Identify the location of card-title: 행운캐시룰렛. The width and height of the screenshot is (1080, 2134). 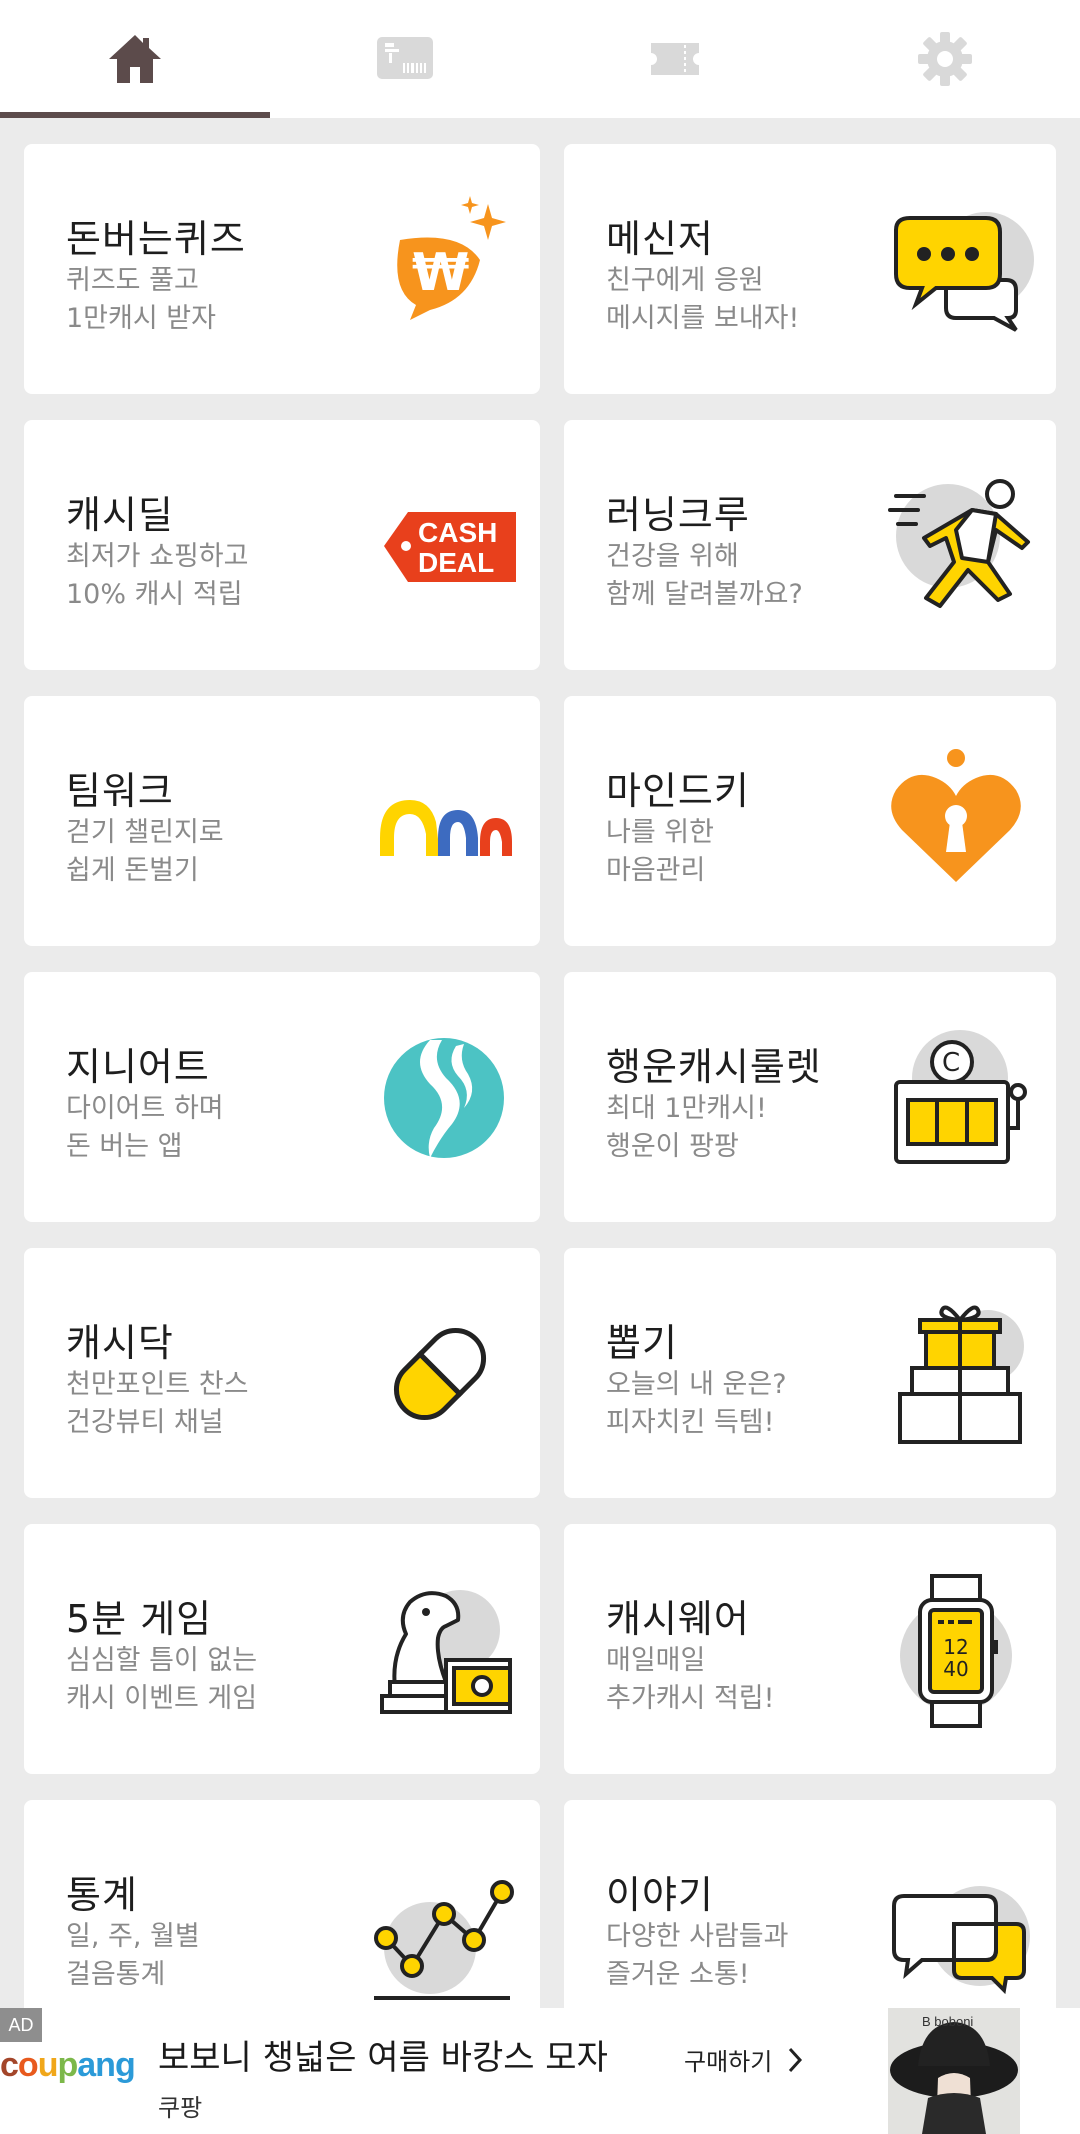
(714, 1067).